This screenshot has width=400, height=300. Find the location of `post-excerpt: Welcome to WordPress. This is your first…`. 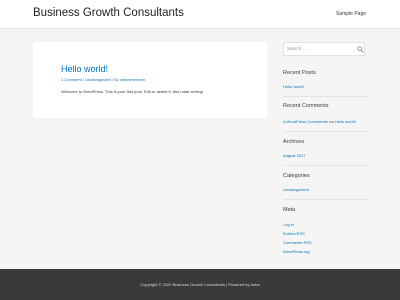

post-excerpt: Welcome to WordPress. This is your first… is located at coordinates (132, 91).